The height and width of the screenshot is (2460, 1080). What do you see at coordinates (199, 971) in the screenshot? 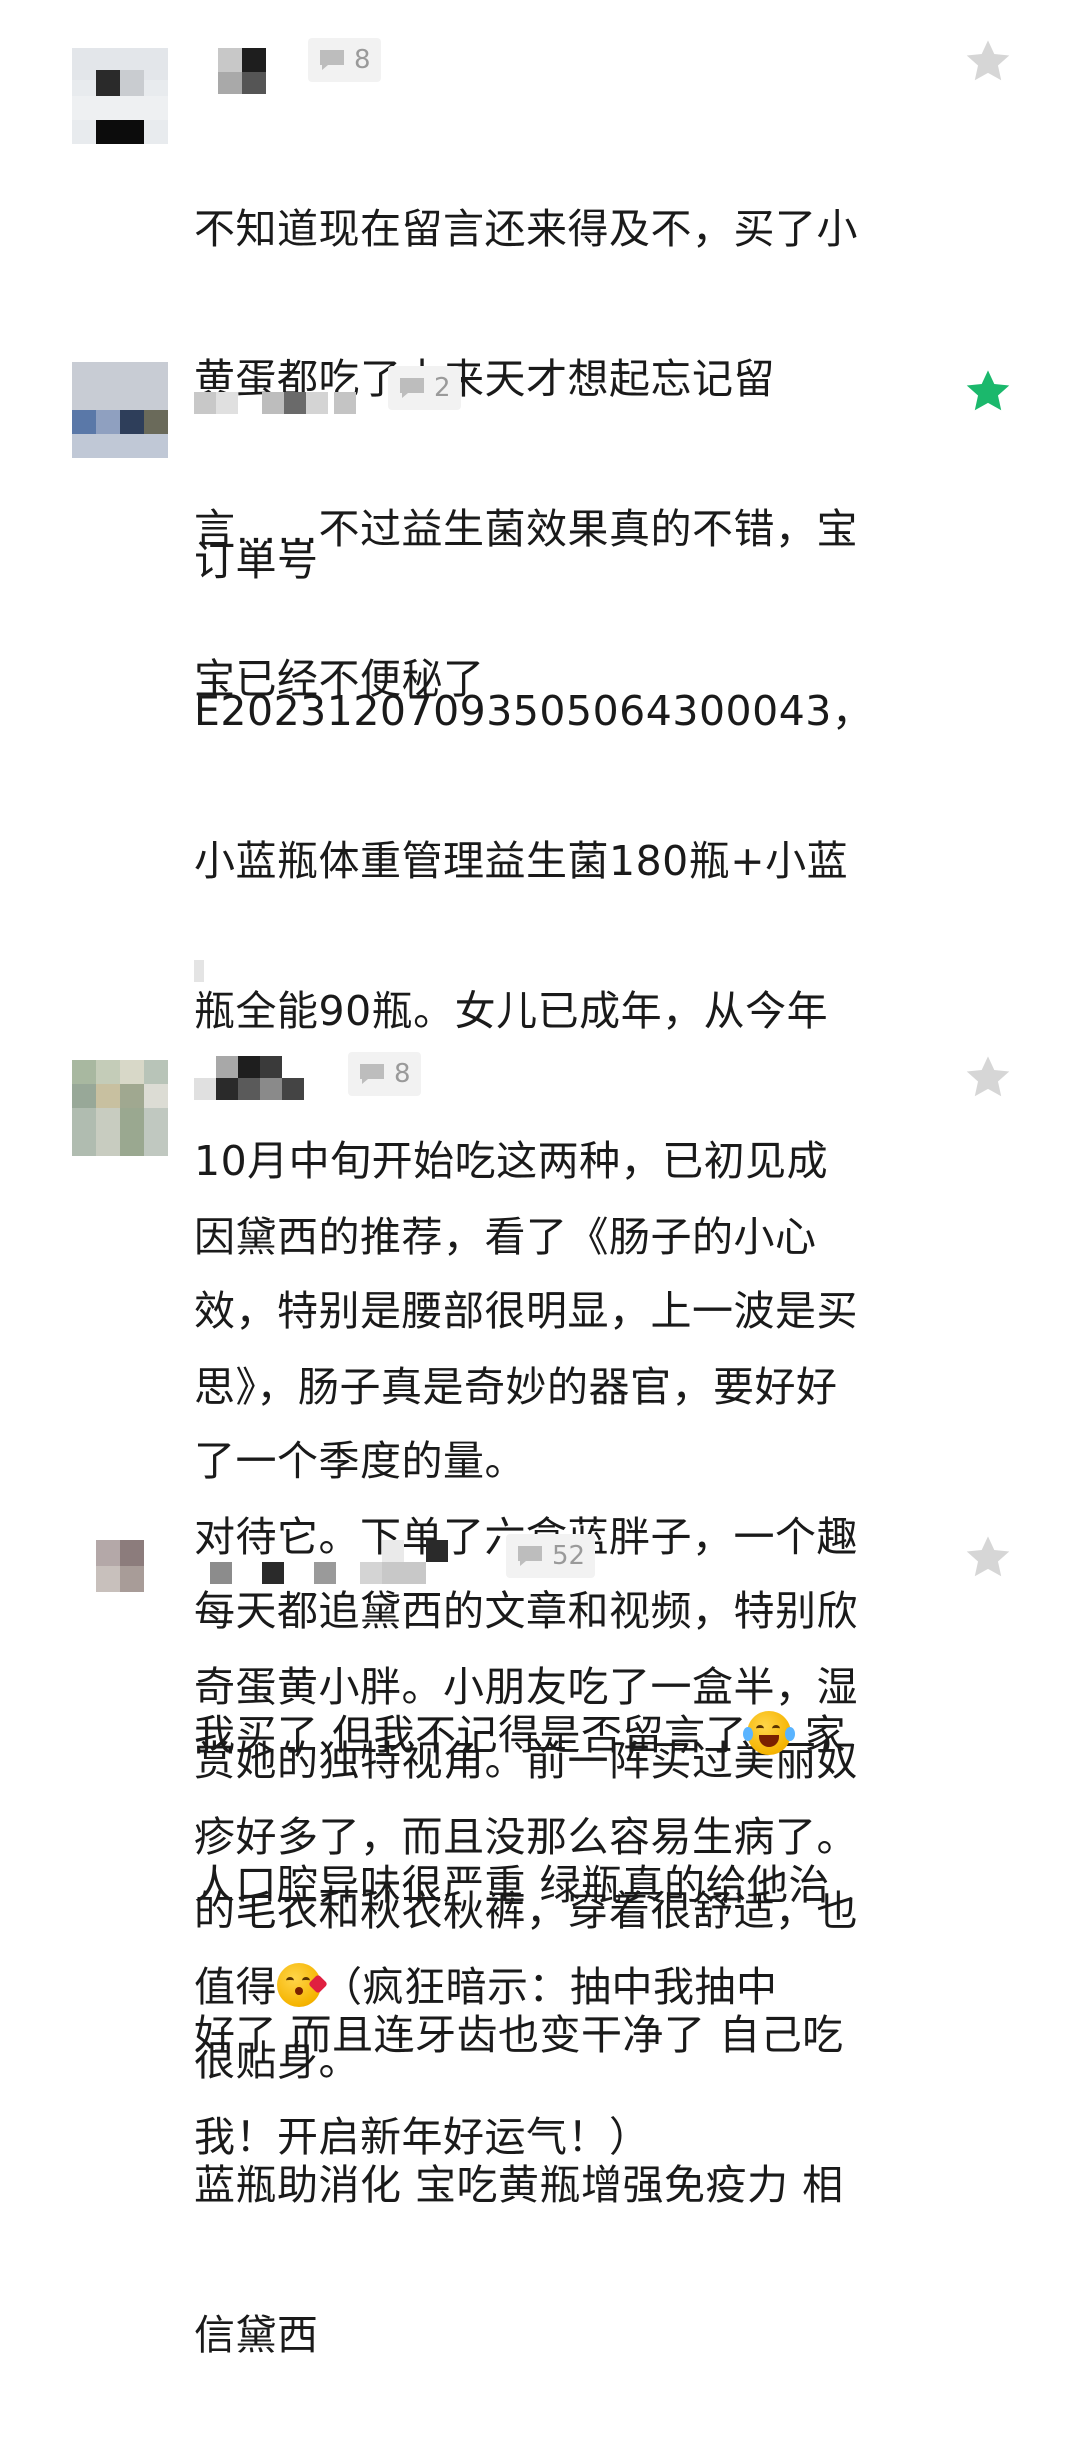
I see `blurred-mark` at bounding box center [199, 971].